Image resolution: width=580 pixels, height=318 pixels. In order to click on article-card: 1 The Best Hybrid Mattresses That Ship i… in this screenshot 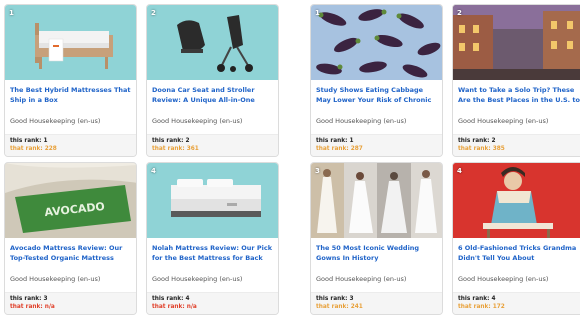, I will do `click(70, 80)`.